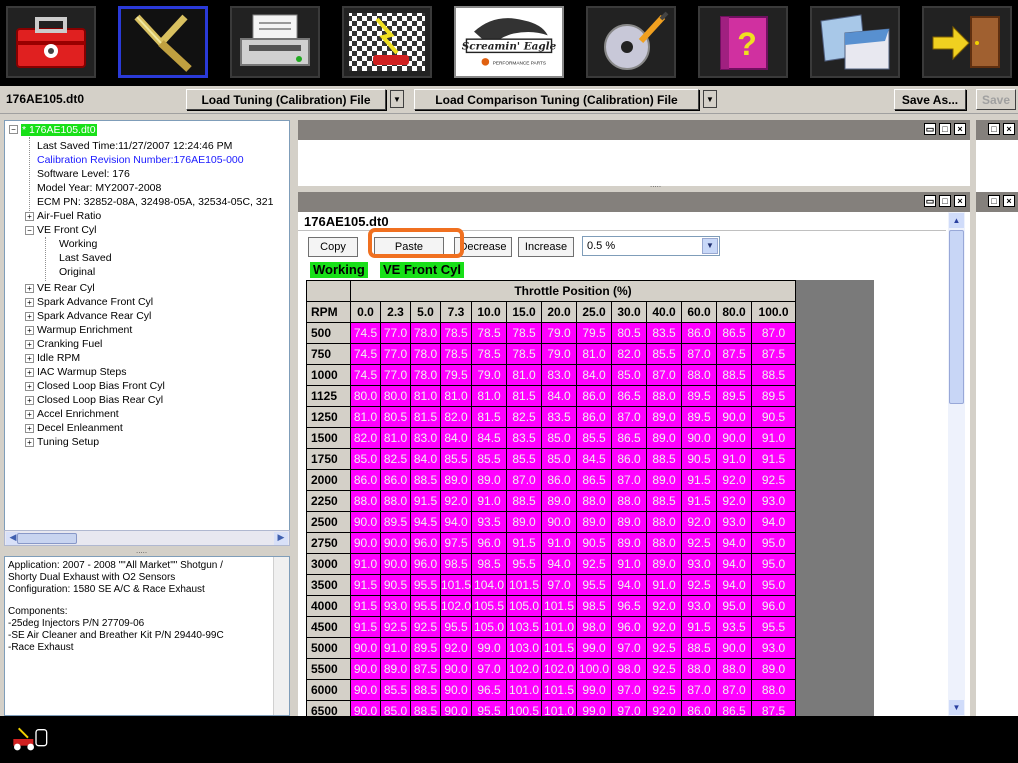 This screenshot has width=1018, height=763. What do you see at coordinates (69, 216) in the screenshot?
I see `tree-item-air-fuel-ratio: Air-Fuel Ratio` at bounding box center [69, 216].